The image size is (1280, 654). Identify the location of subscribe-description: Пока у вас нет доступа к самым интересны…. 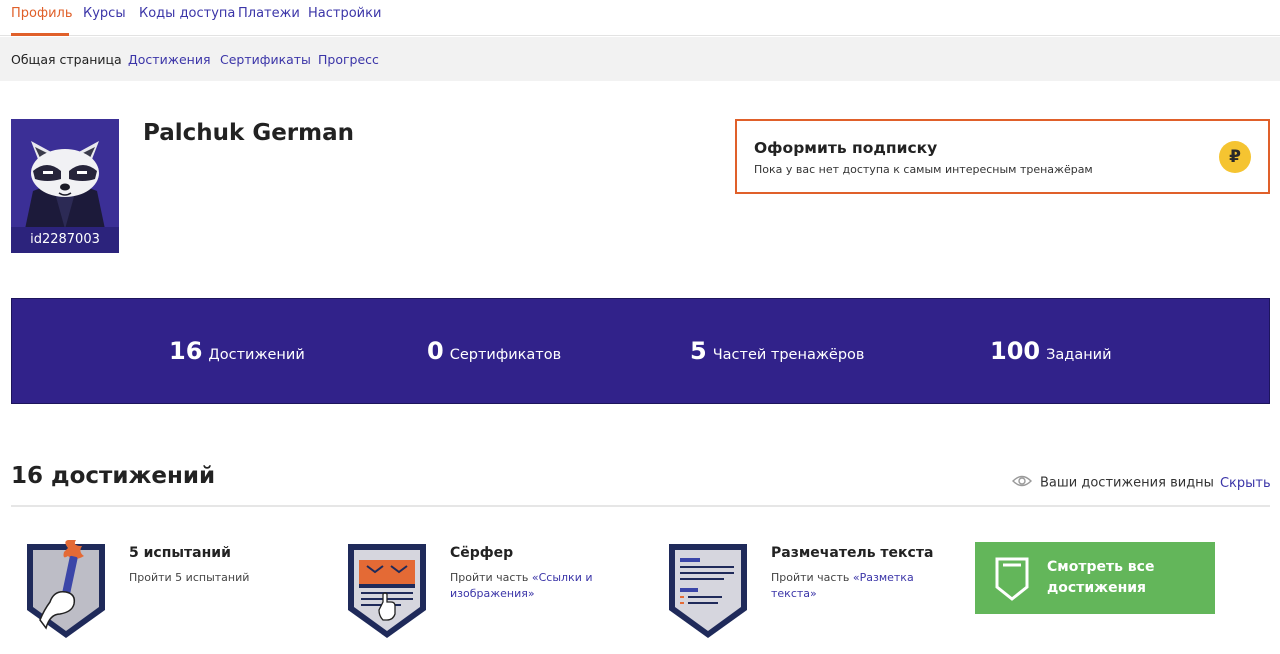
(923, 169).